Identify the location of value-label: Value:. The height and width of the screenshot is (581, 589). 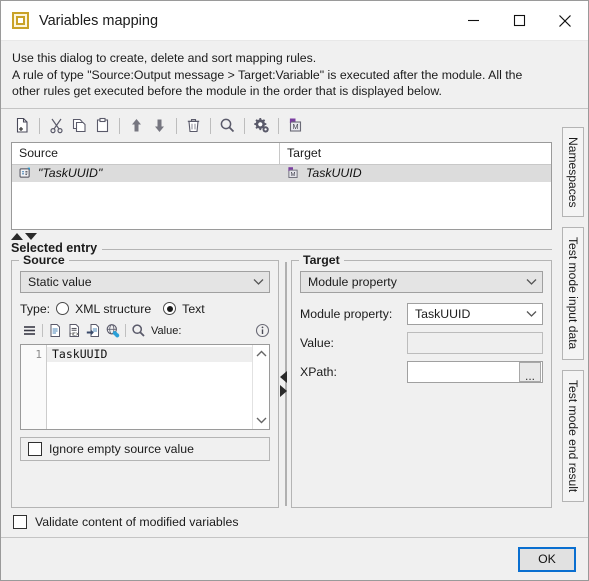
(166, 330).